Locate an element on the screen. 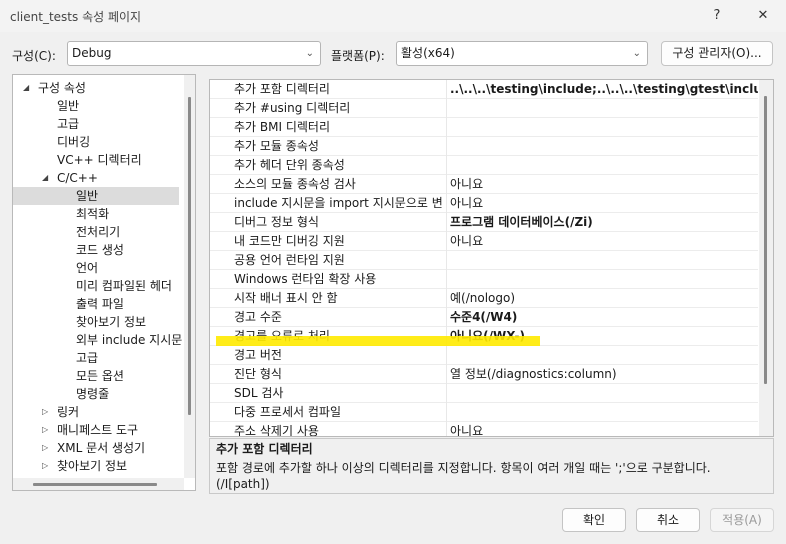 The height and width of the screenshot is (544, 786). property-name: 추가 #using 디렉터리 is located at coordinates (292, 108).